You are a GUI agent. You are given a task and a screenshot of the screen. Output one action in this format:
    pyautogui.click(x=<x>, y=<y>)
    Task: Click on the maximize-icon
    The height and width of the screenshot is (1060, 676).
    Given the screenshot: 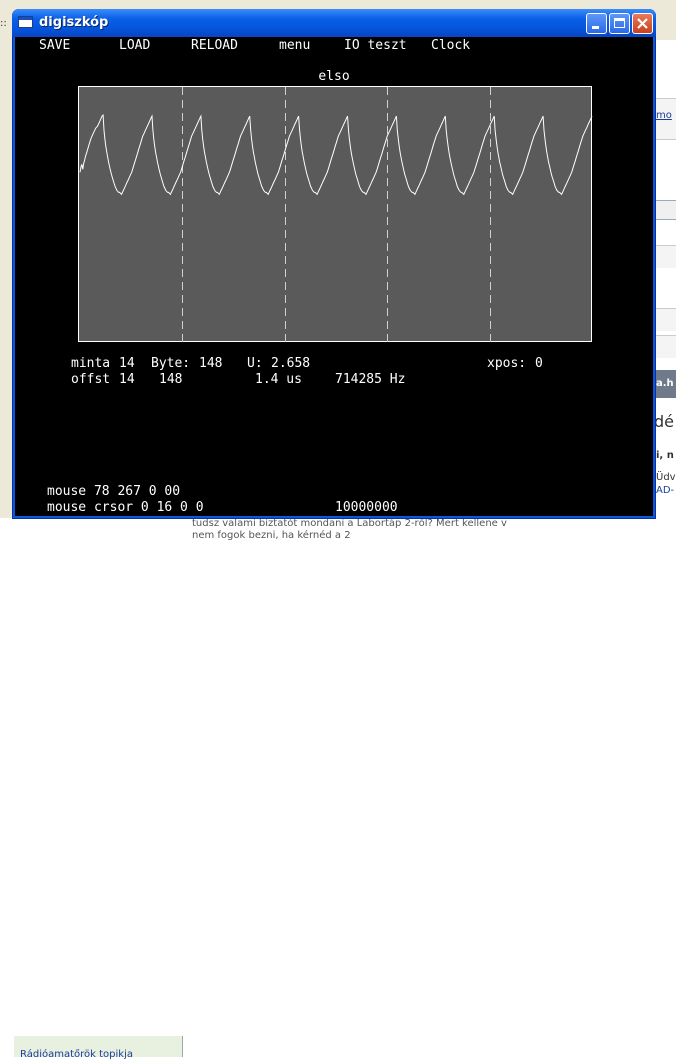 What is the action you would take?
    pyautogui.click(x=619, y=23)
    